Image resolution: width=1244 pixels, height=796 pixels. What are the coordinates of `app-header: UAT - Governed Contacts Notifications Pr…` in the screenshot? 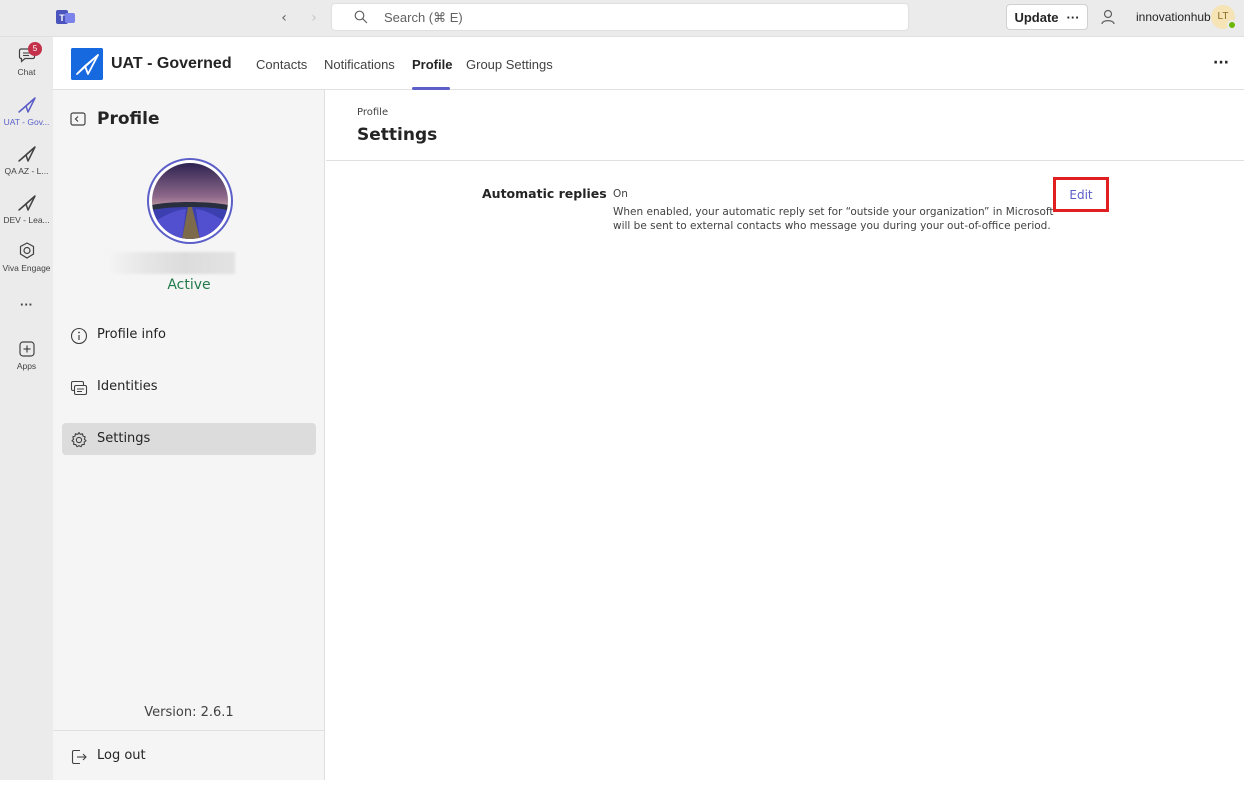 It's located at (648, 63).